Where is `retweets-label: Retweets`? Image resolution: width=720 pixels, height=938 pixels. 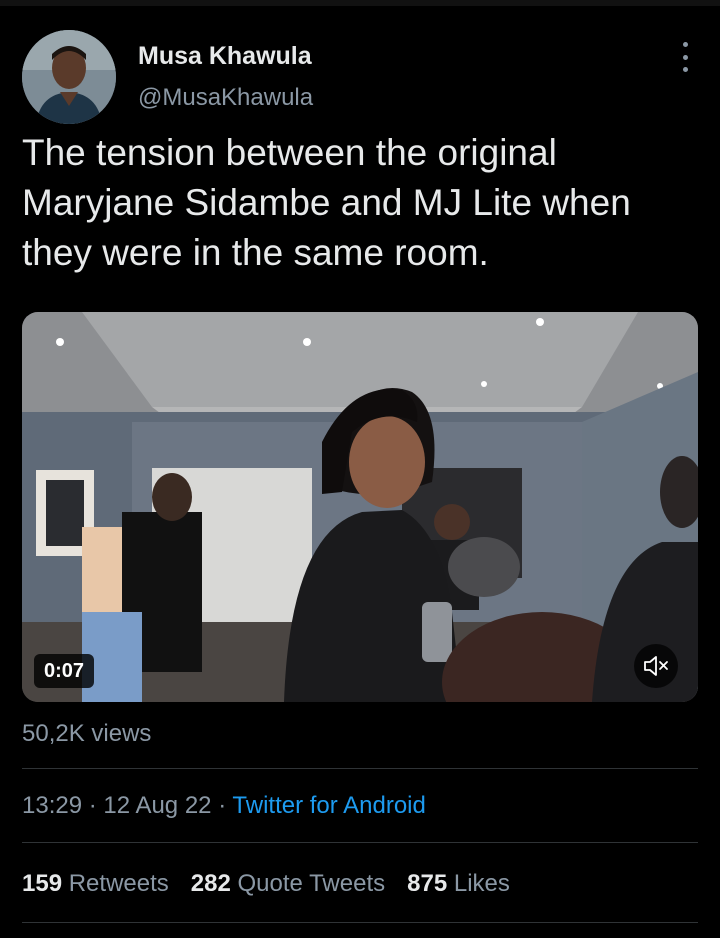 retweets-label: Retweets is located at coordinates (118, 883).